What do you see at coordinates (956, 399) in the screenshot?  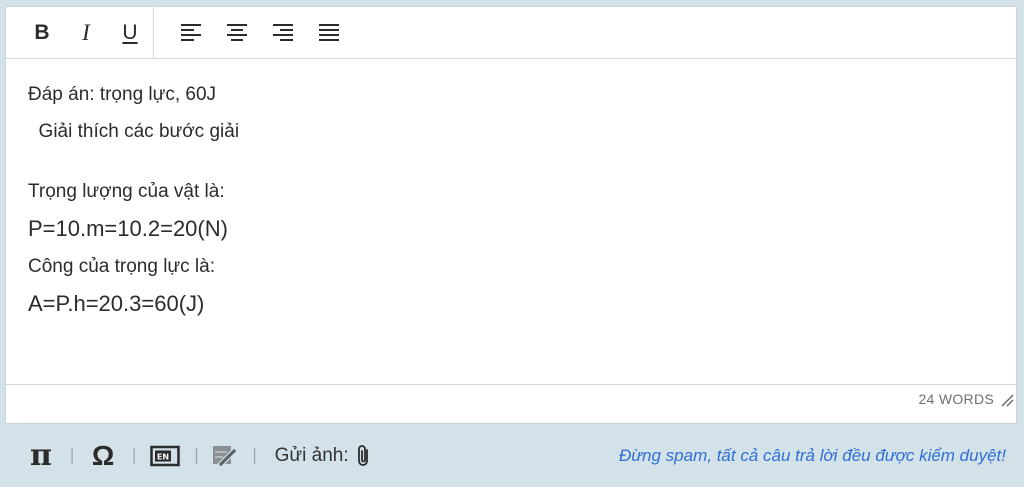 I see `word-count: 24 WORDS` at bounding box center [956, 399].